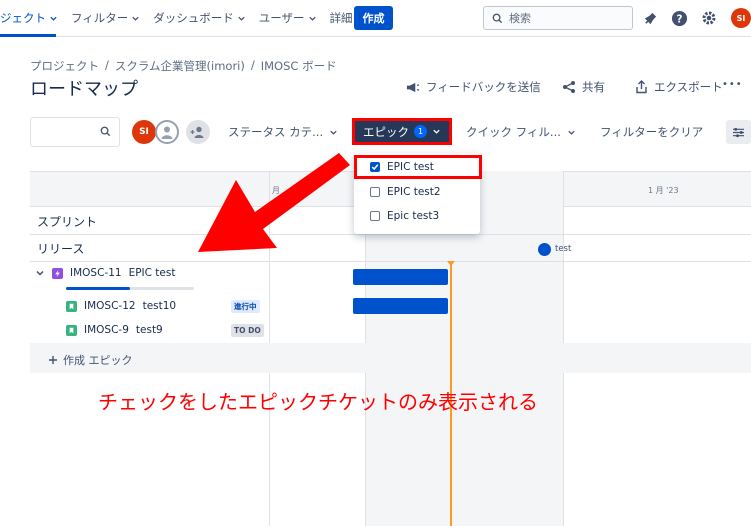 Image resolution: width=751 pixels, height=526 pixels. Describe the element at coordinates (413, 216) in the screenshot. I see `epic-option-label: Epic test3` at that location.